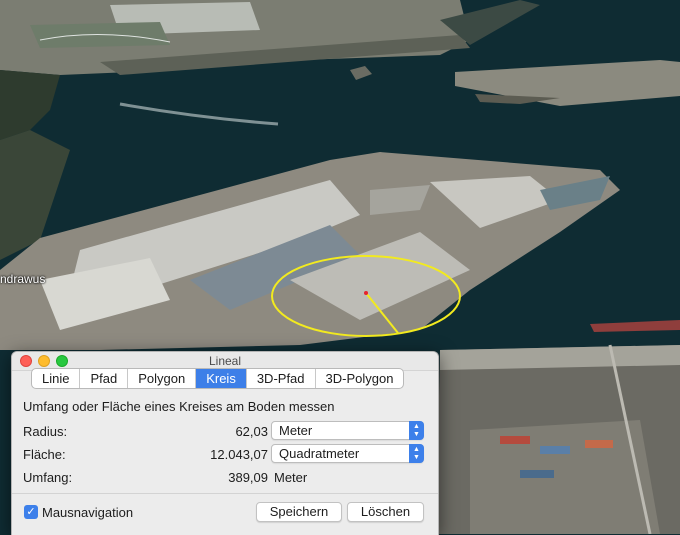 Image resolution: width=680 pixels, height=535 pixels. I want to click on tab-path: Pfad, so click(104, 378).